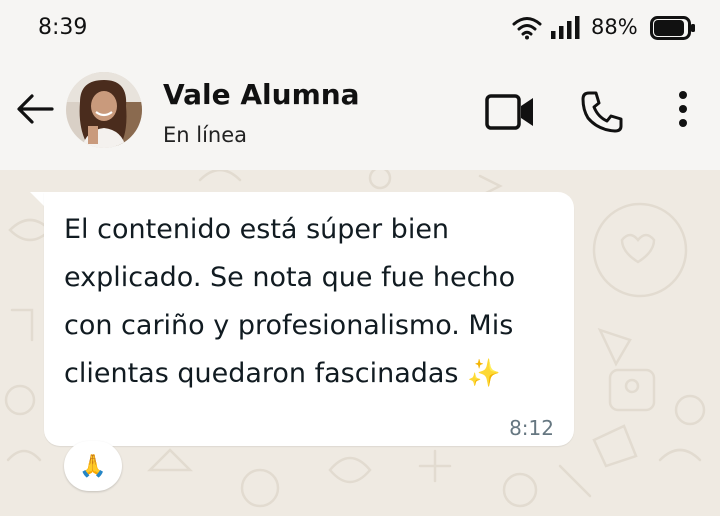 This screenshot has height=516, width=720. I want to click on more-options-icon, so click(683, 110).